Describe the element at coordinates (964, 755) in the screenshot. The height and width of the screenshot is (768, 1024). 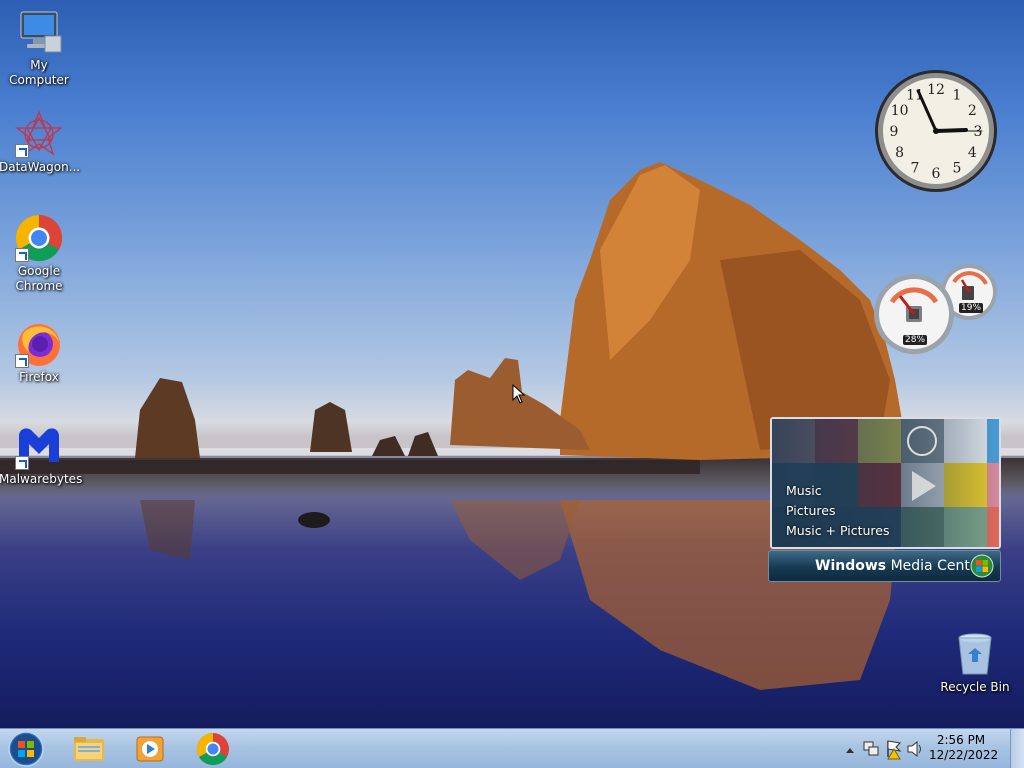
I see `taskbar-clock-date: 12/22/2022` at that location.